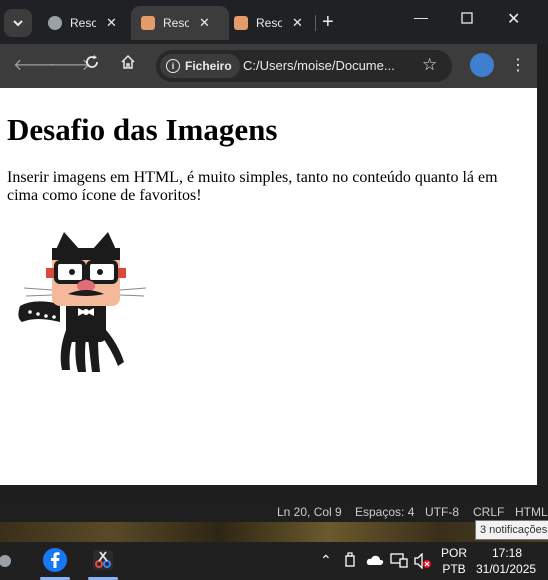  Describe the element at coordinates (482, 65) in the screenshot. I see `profile-avatar` at that location.